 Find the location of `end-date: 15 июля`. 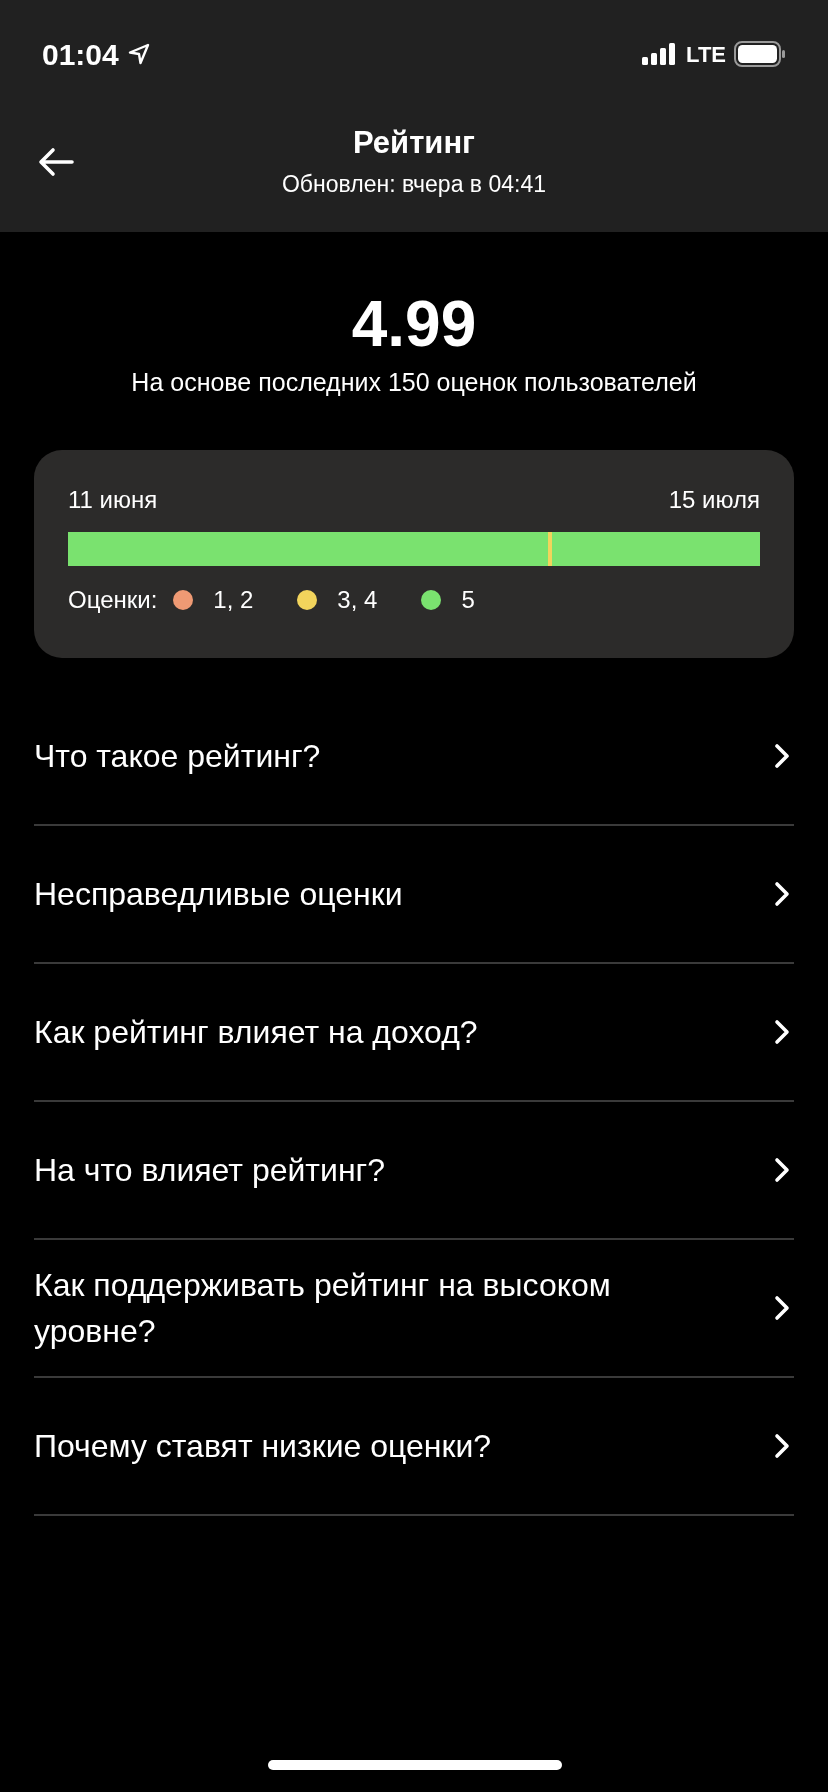

end-date: 15 июля is located at coordinates (714, 500).